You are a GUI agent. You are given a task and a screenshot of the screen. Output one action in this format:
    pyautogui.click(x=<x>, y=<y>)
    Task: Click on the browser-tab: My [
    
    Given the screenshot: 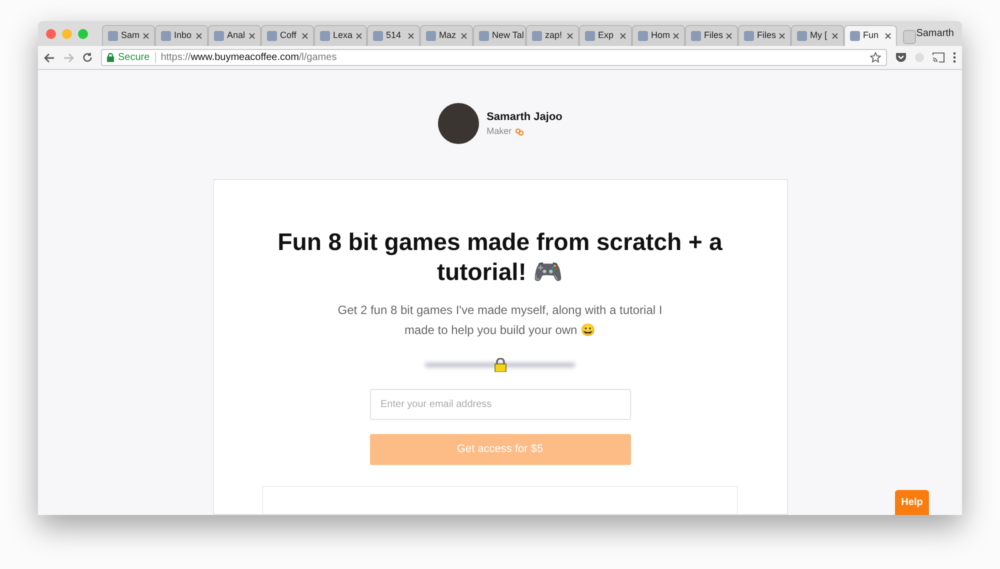 What is the action you would take?
    pyautogui.click(x=817, y=35)
    